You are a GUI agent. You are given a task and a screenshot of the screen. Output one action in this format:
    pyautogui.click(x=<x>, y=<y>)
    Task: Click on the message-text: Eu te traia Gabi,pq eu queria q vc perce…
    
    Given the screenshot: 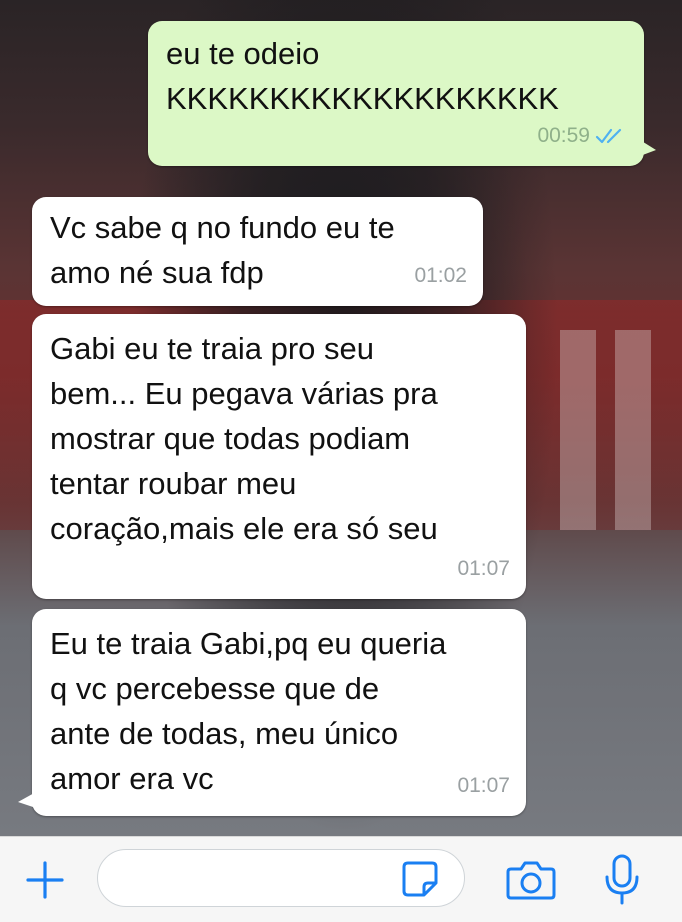 What is the action you would take?
    pyautogui.click(x=248, y=711)
    